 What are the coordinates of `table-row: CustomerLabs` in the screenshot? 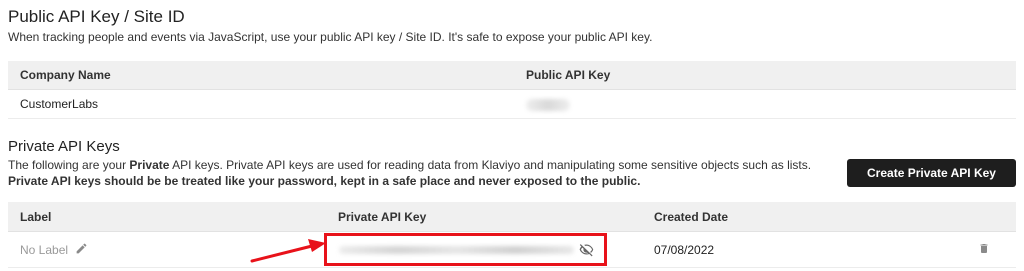 It's located at (512, 104).